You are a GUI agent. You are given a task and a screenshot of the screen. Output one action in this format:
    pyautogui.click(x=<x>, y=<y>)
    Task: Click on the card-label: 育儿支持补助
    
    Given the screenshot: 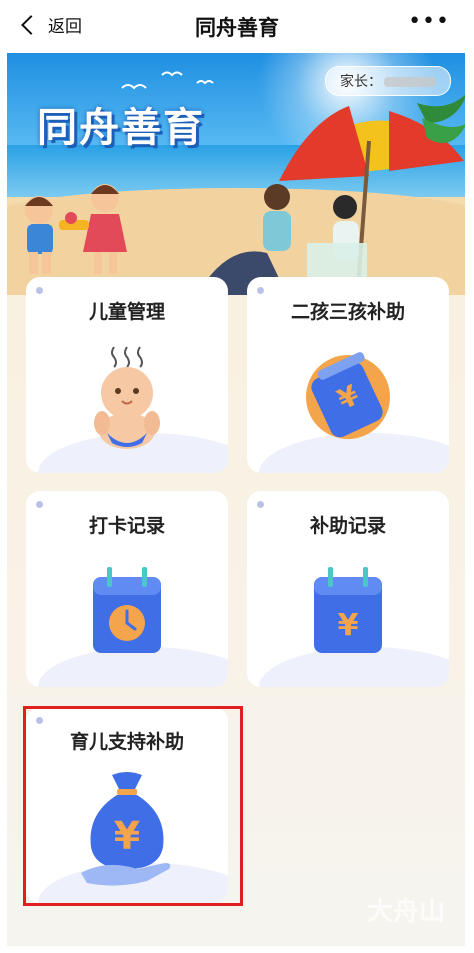 What is the action you would take?
    pyautogui.click(x=126, y=742)
    